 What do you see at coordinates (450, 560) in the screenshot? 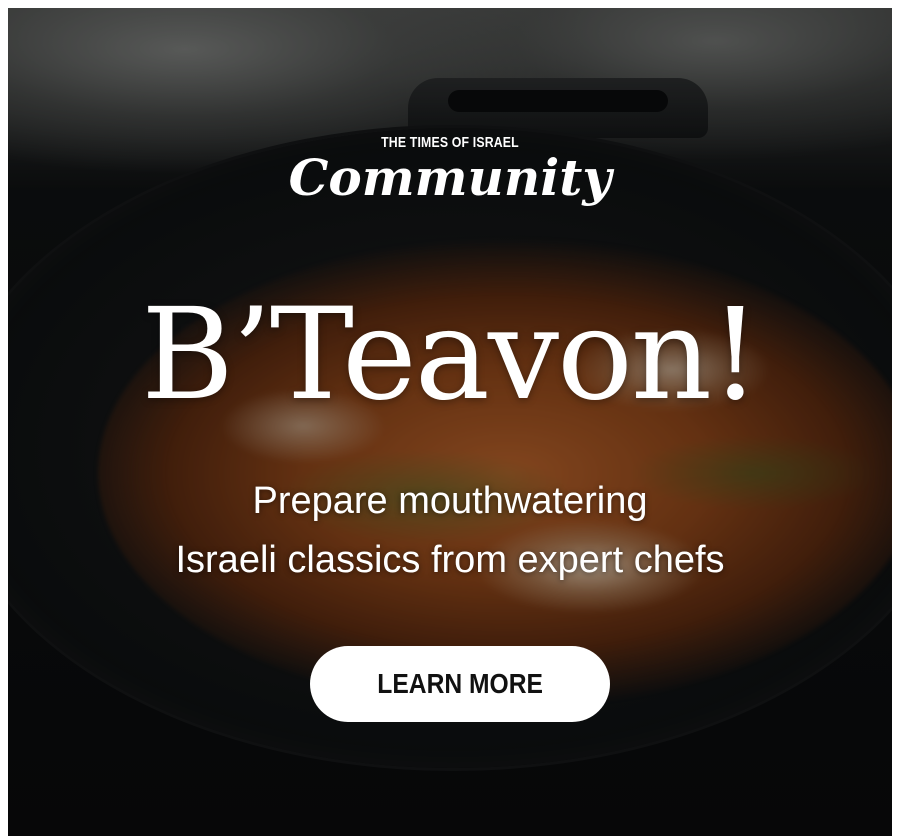
I see `ad-subheadline-line-2: Israeli classics from expert chefs` at bounding box center [450, 560].